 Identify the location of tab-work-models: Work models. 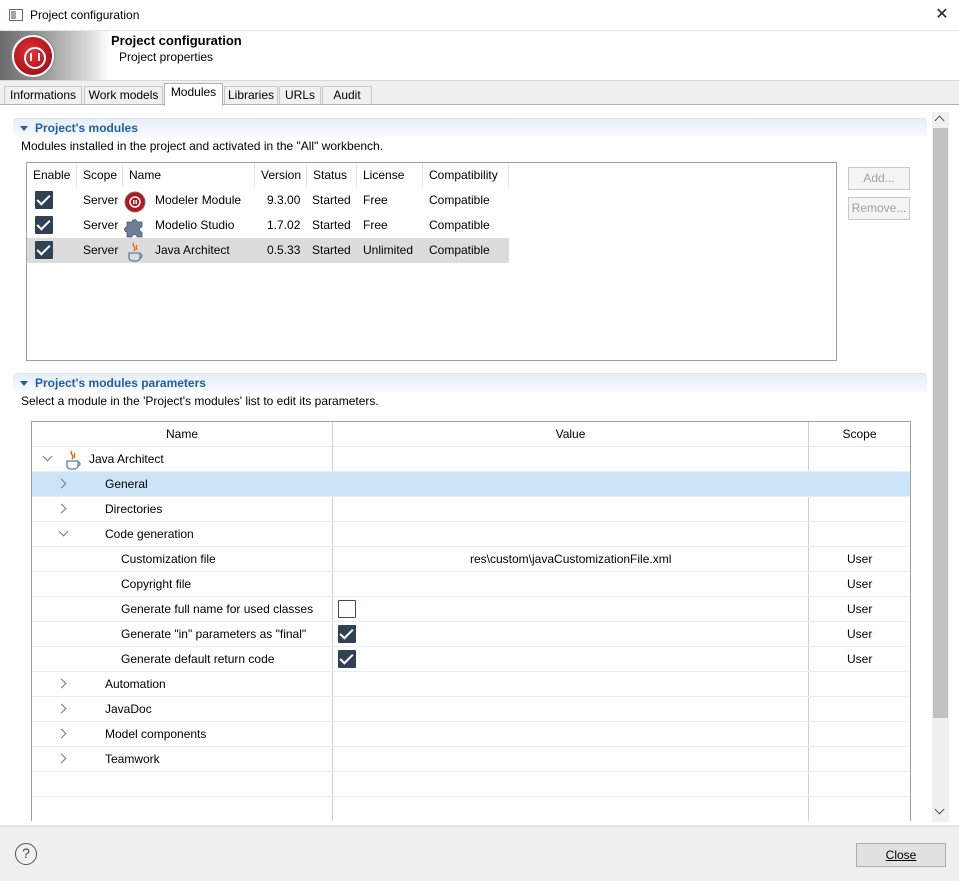
(123, 95).